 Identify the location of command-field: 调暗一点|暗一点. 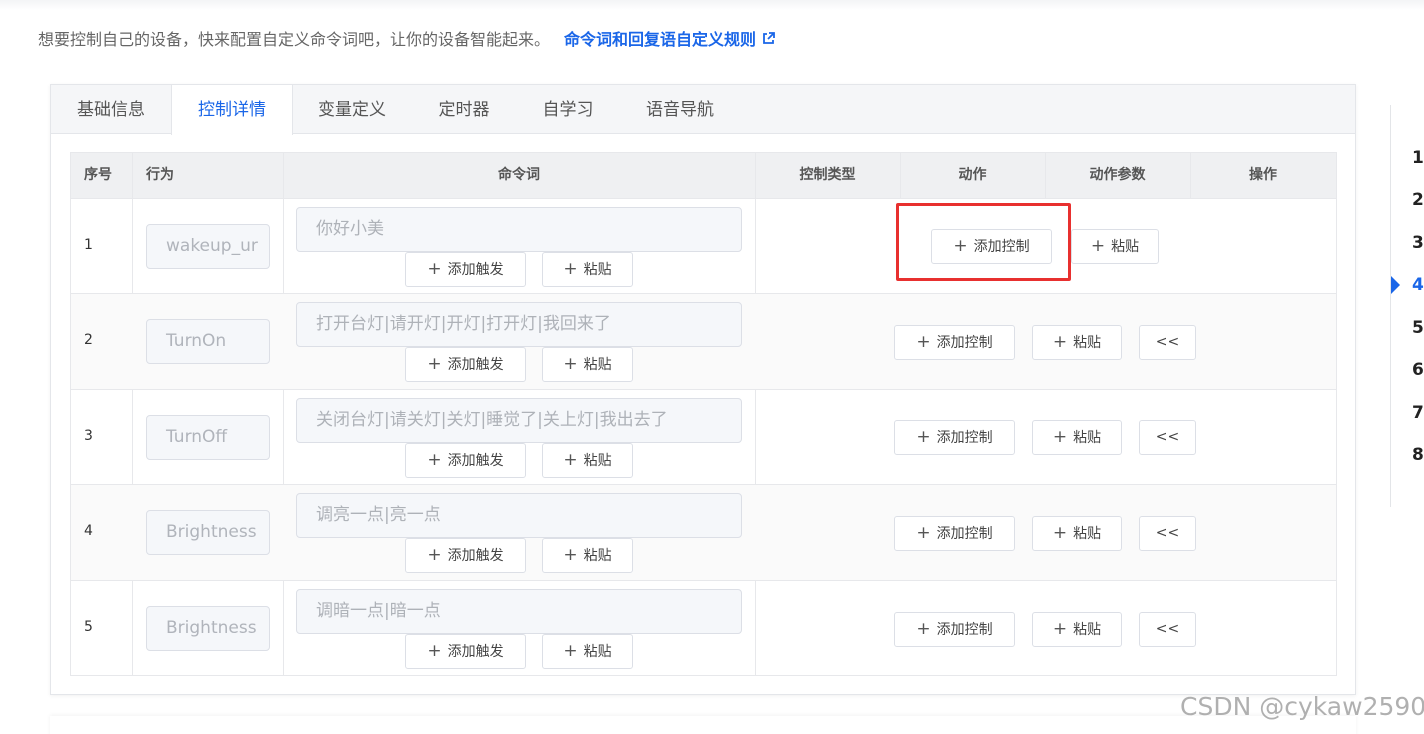
(519, 611).